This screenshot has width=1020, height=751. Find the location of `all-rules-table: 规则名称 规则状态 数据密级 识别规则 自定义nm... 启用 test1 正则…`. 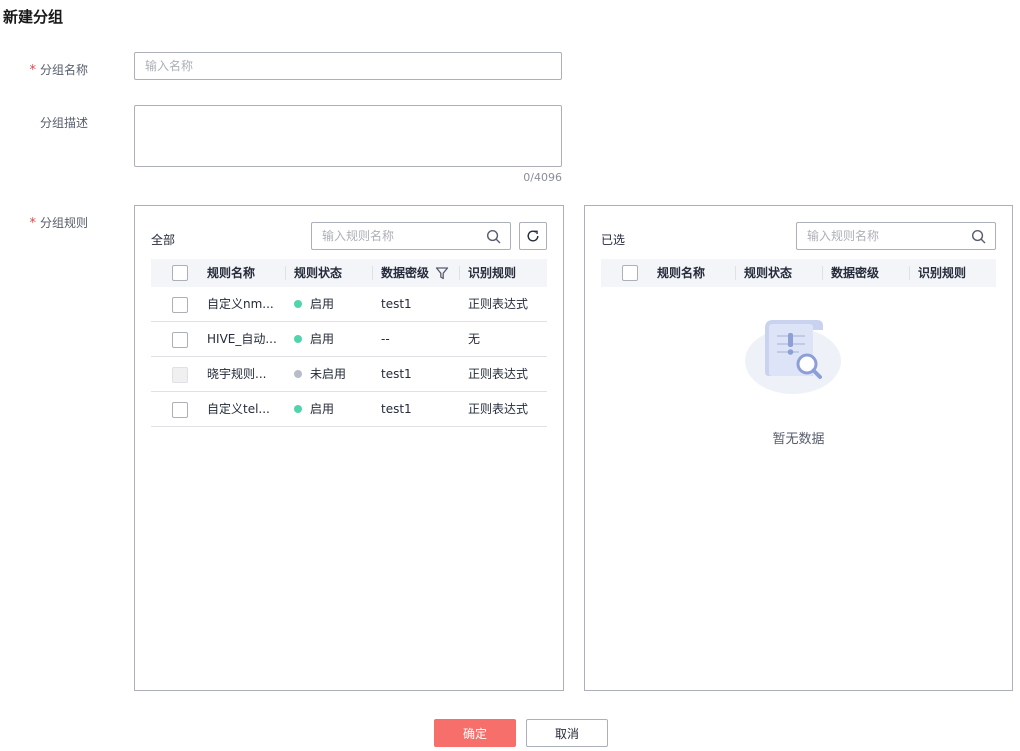

all-rules-table: 规则名称 规则状态 数据密级 识别规则 自定义nm... 启用 test1 正则… is located at coordinates (349, 344).